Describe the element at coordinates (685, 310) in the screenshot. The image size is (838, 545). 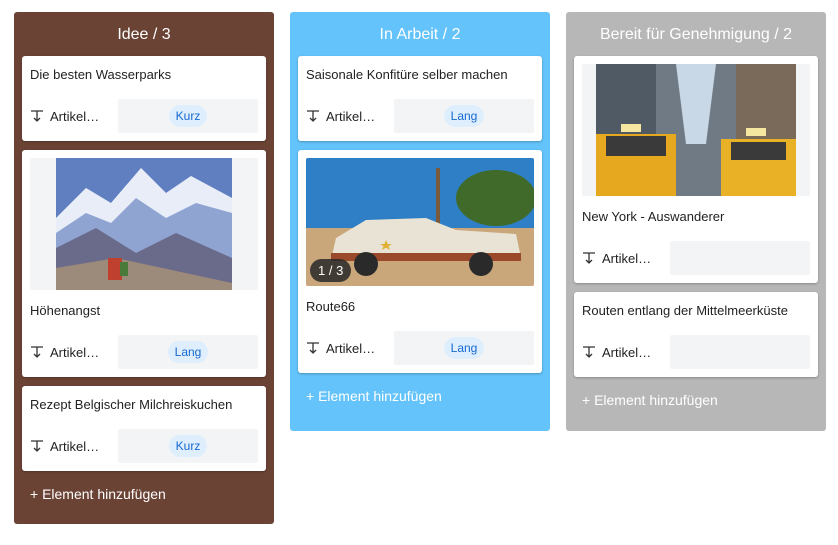
I see `card-title: Routen entlang der Mittelmeerküste` at that location.